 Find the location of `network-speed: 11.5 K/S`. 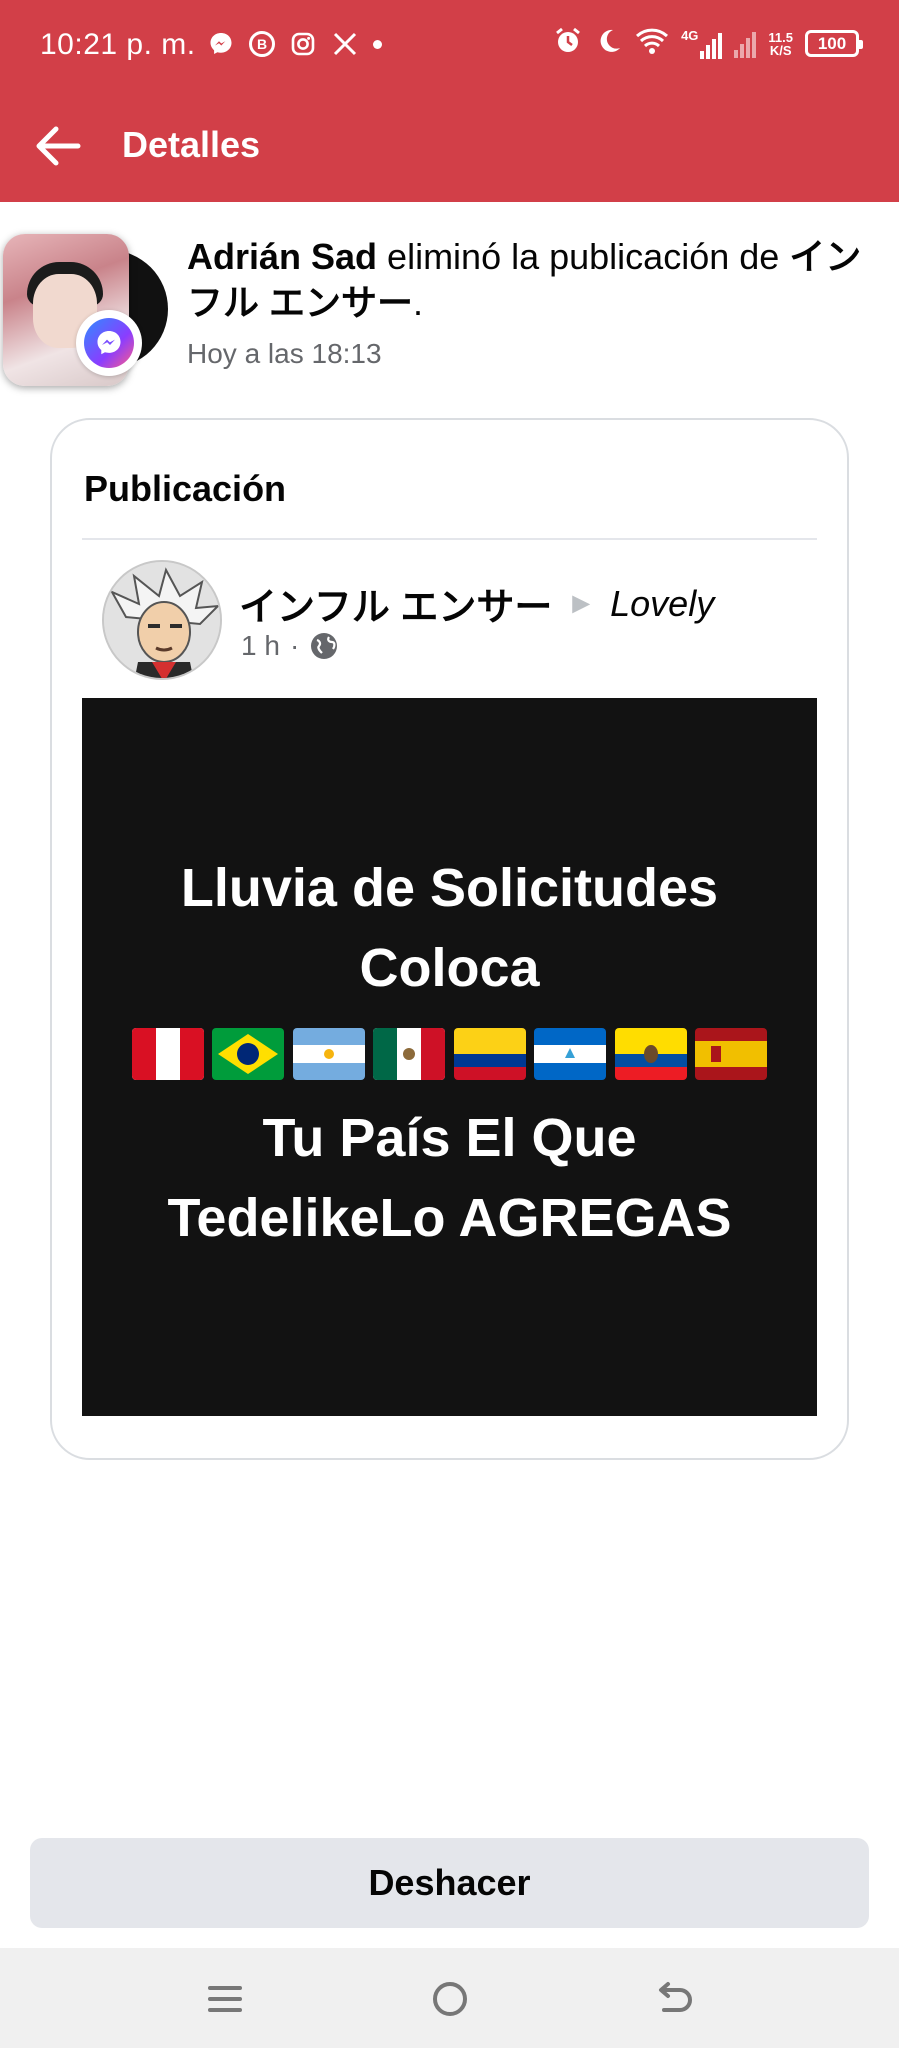

network-speed: 11.5 K/S is located at coordinates (780, 43).